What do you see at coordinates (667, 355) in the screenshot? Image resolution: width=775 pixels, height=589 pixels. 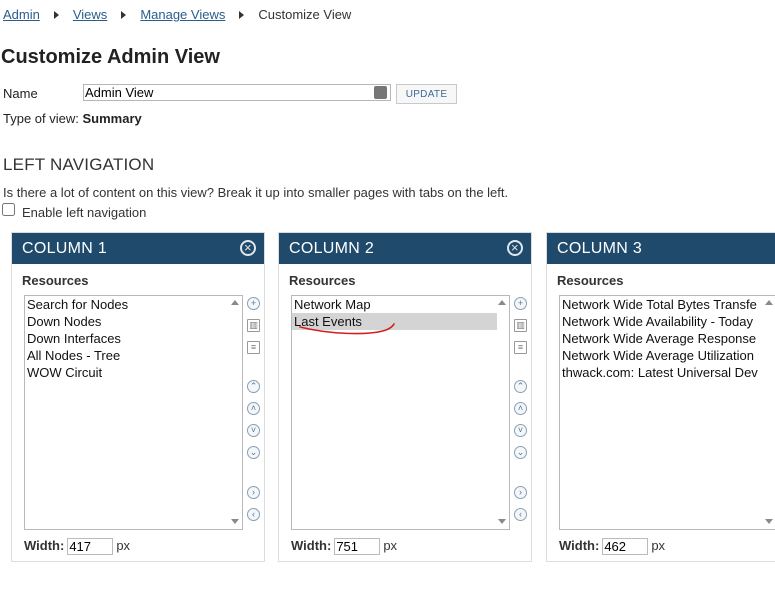 I see `list-item: Network Wide Average Utilization` at bounding box center [667, 355].